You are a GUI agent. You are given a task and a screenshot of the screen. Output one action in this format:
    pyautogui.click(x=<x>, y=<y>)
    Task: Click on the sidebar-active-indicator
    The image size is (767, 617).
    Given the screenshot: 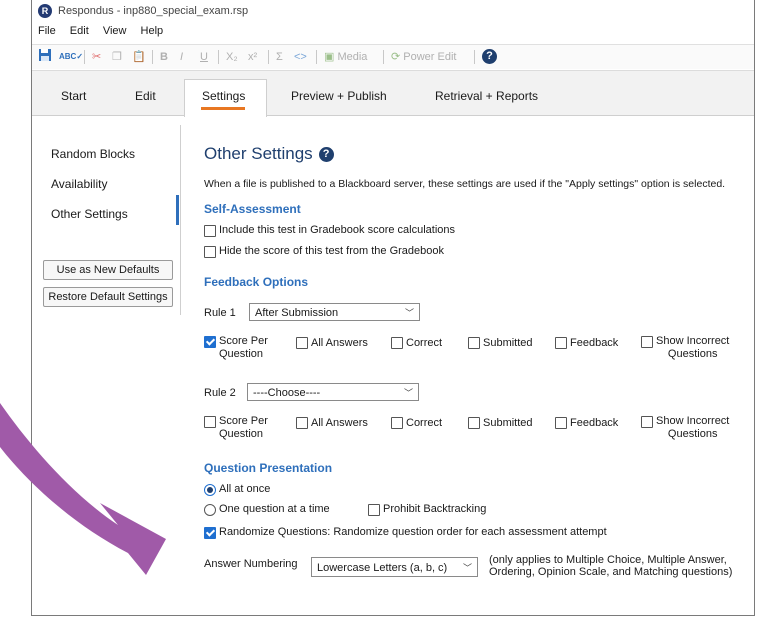 What is the action you would take?
    pyautogui.click(x=177, y=210)
    